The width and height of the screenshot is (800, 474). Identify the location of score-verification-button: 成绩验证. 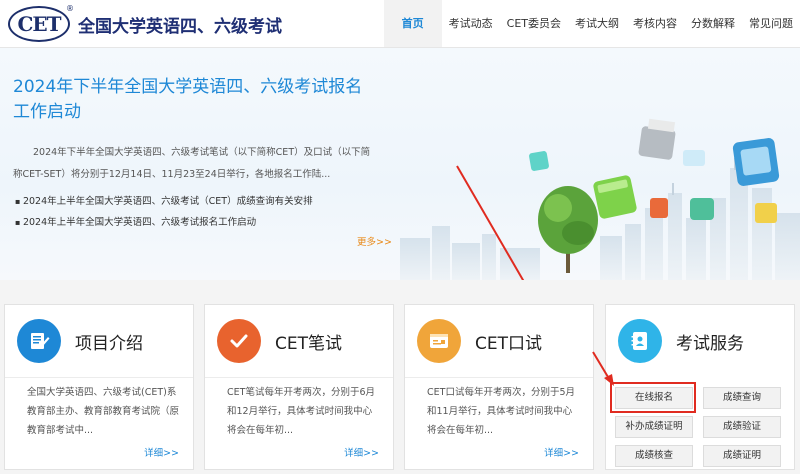
(742, 427).